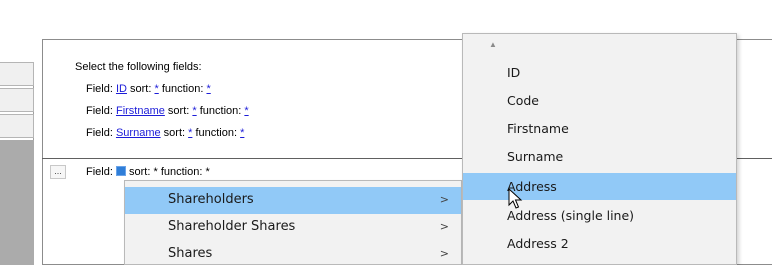 The width and height of the screenshot is (772, 265). What do you see at coordinates (571, 215) in the screenshot?
I see `field-item-label: Address (single line)` at bounding box center [571, 215].